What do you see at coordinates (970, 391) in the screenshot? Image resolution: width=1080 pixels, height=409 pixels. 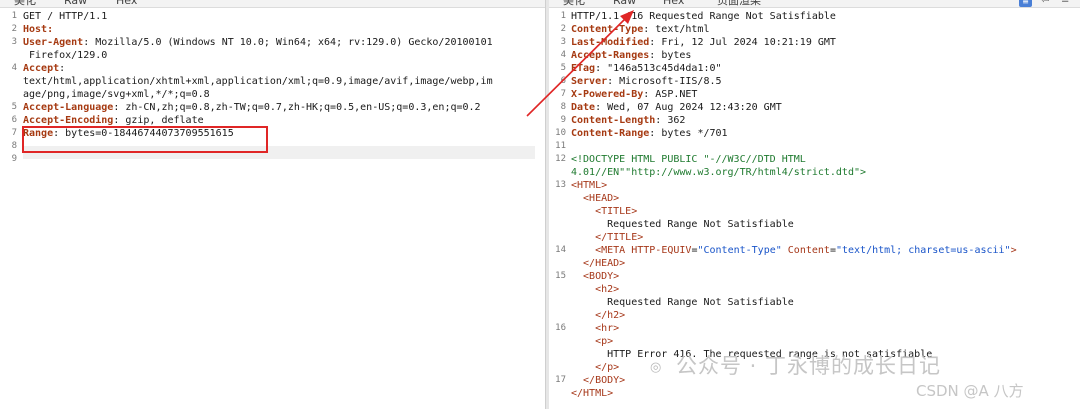 I see `watermark-csdn: CSDN @A 八方` at bounding box center [970, 391].